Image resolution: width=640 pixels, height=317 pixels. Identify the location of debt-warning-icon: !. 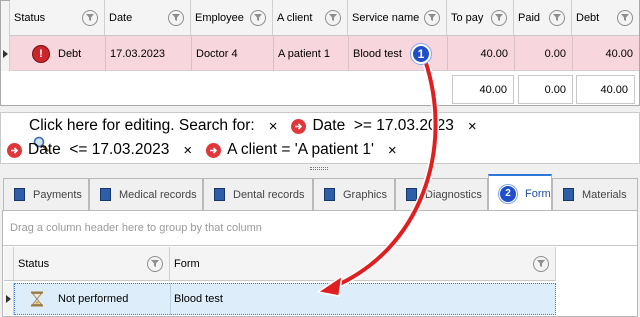
(41, 53).